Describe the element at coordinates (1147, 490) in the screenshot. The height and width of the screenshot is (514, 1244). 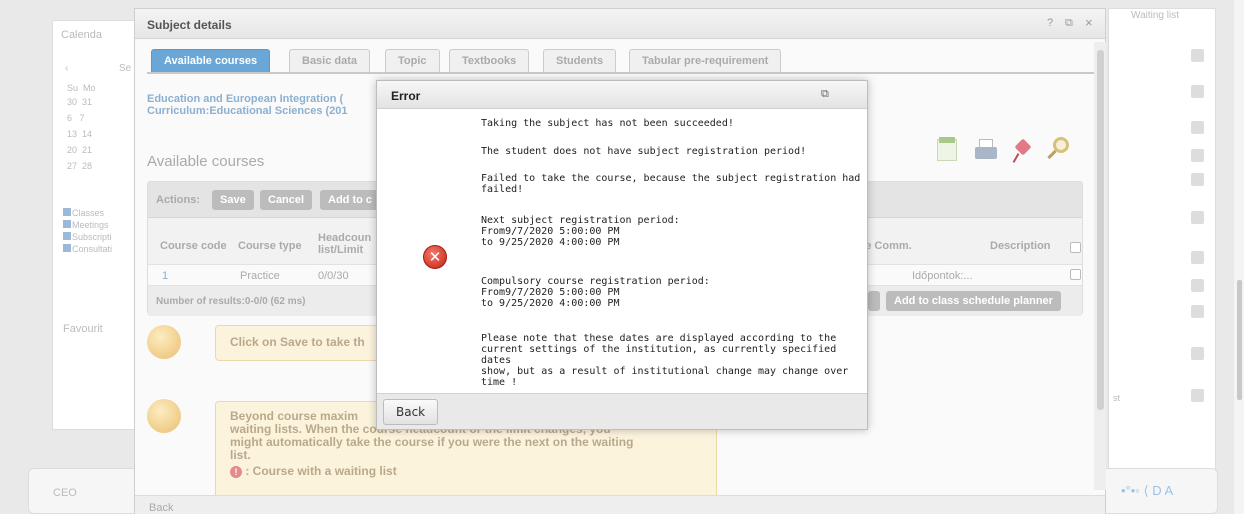
I see `brand-logo-icon: •°•◦ ⟨ D A` at that location.